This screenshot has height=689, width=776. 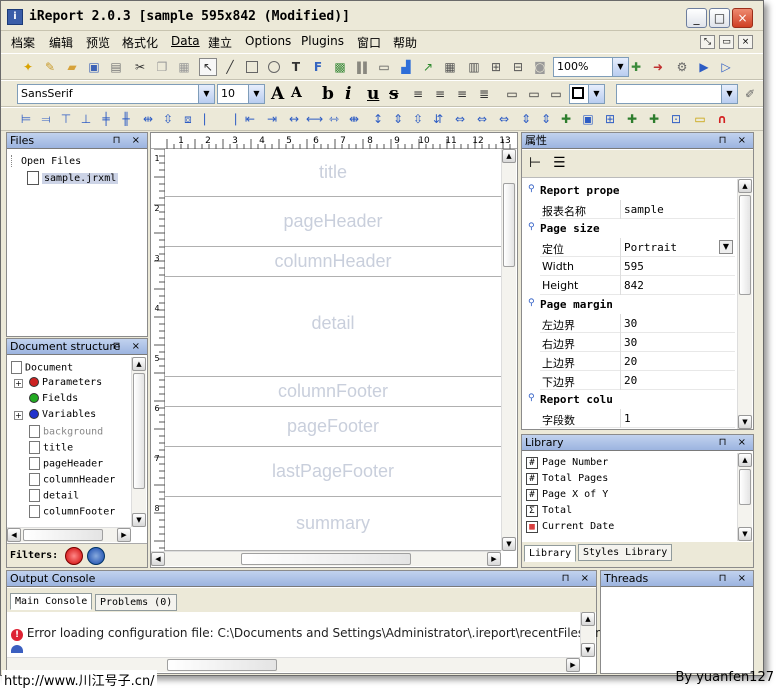 I want to click on scroll-left-icon: ◀, so click(x=14, y=535).